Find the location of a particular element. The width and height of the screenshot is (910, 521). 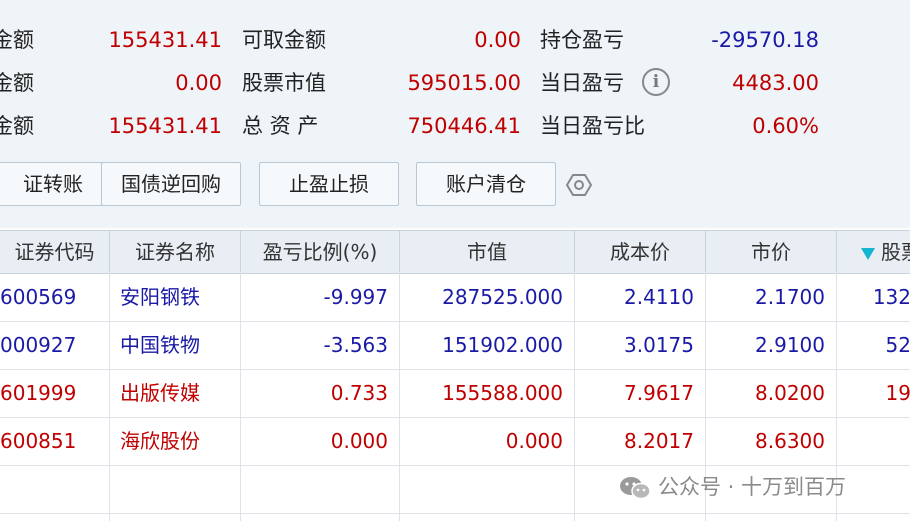

column-header-shares: 股票 is located at coordinates (873, 252).